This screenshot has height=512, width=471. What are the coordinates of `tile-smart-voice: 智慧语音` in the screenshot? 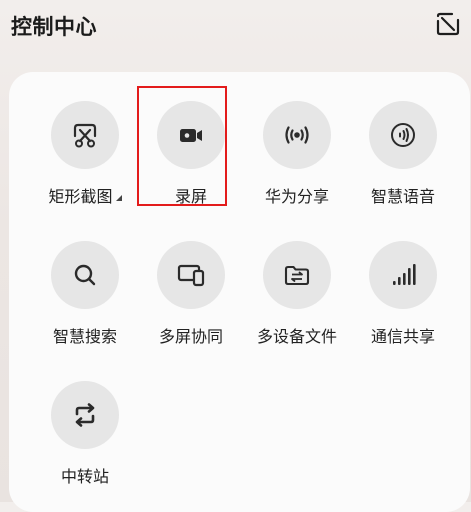 It's located at (403, 143).